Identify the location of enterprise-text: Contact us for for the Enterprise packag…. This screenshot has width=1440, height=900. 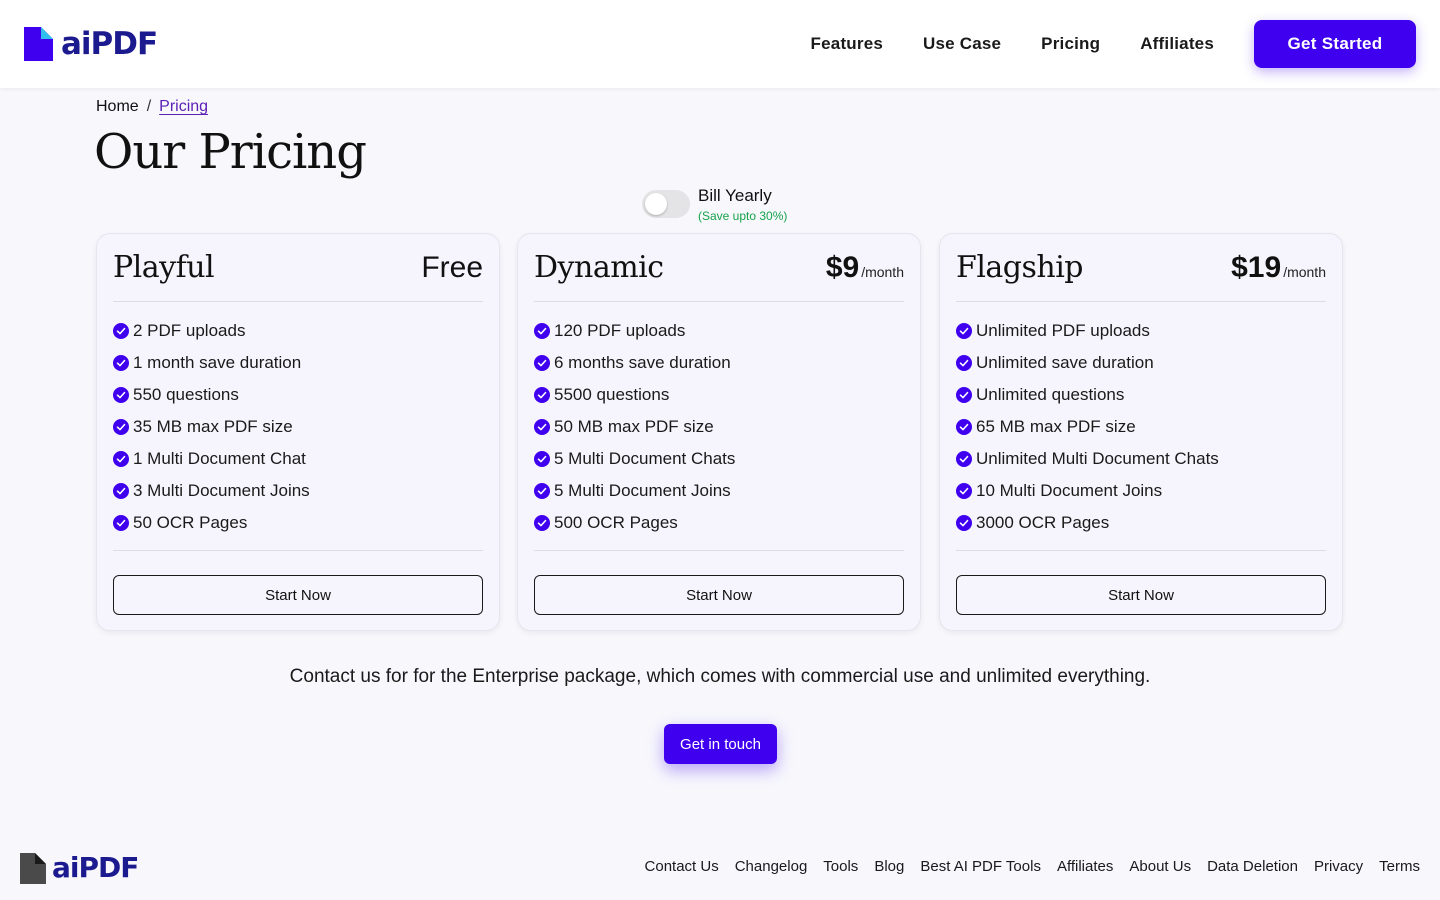
(720, 676).